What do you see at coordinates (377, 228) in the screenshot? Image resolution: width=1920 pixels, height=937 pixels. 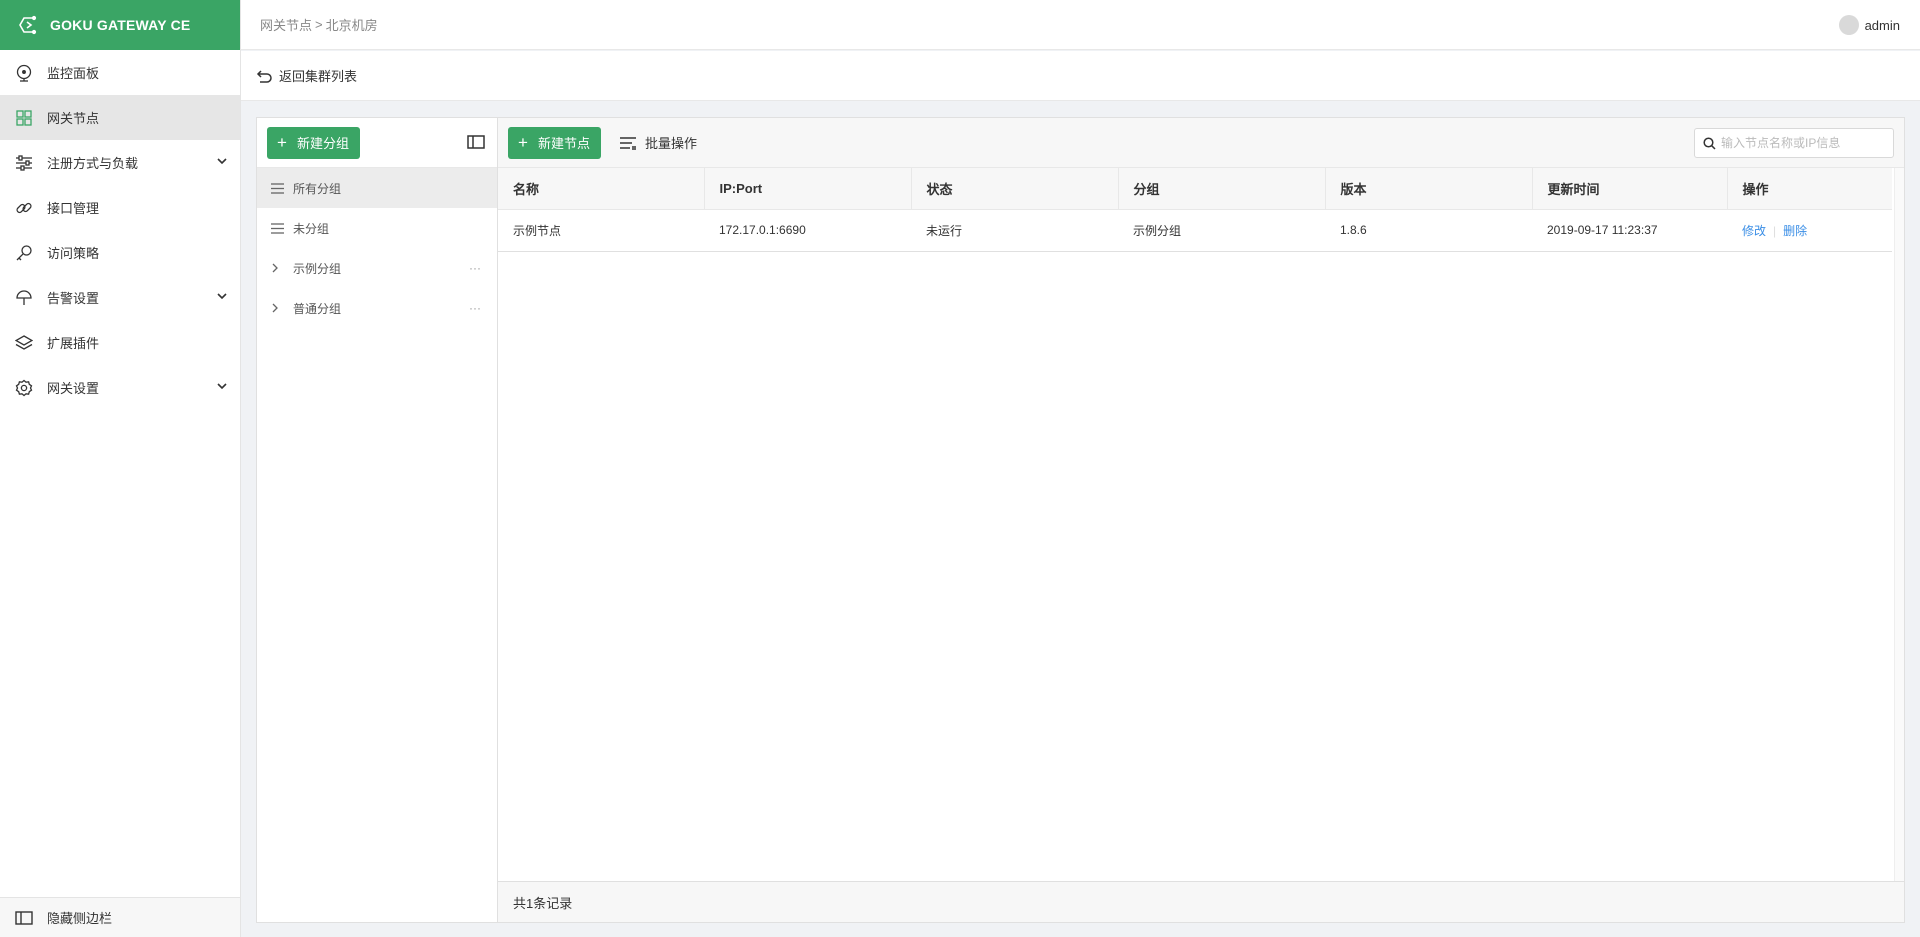 I see `group-item: 未分组` at bounding box center [377, 228].